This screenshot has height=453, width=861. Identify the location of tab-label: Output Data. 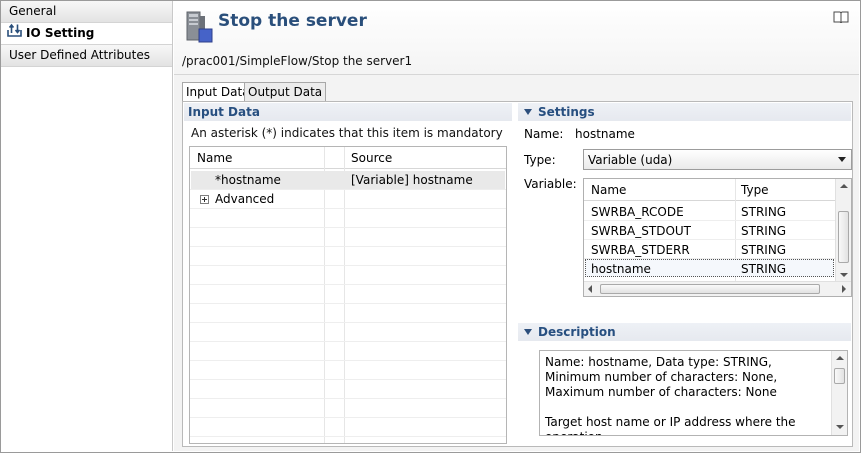
(285, 92).